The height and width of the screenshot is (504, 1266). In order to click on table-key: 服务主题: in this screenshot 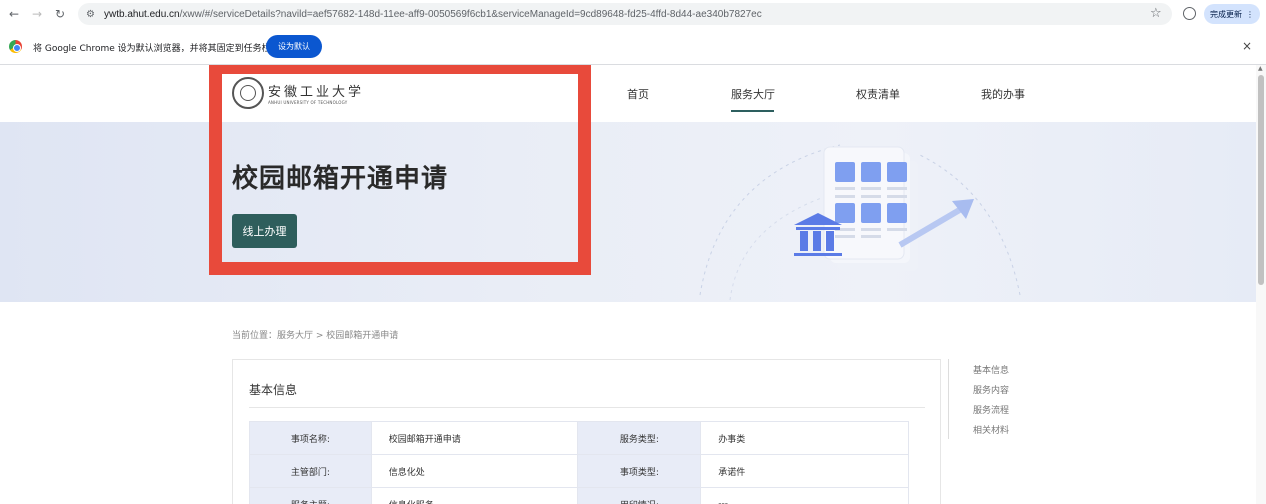, I will do `click(310, 495)`.